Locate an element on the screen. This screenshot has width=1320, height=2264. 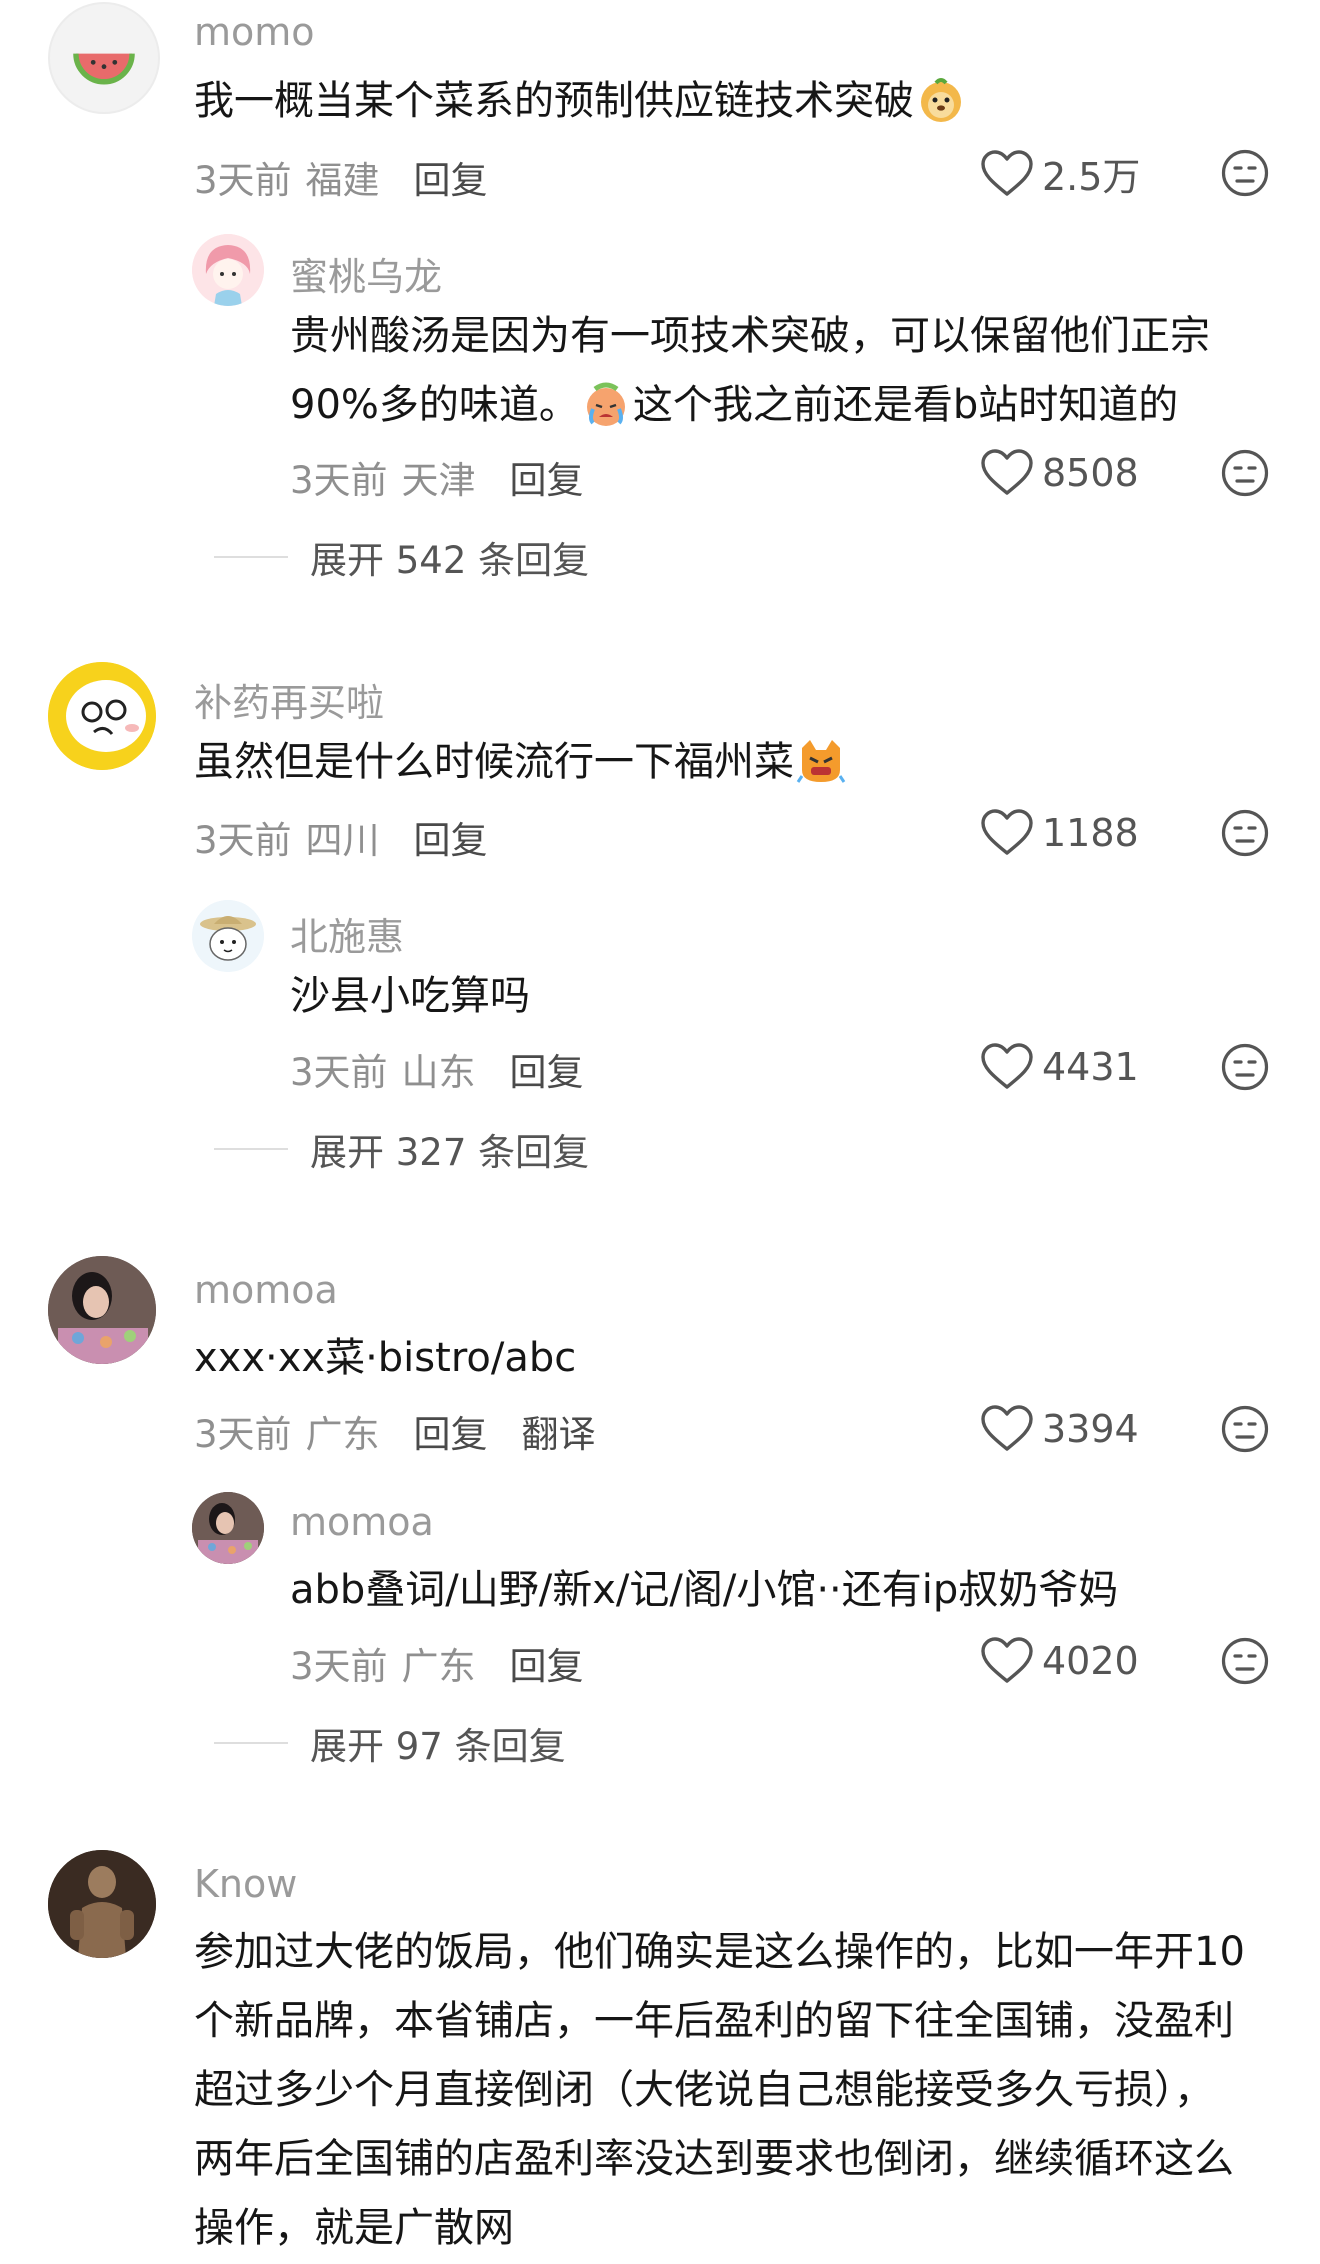
reply-meta: 3天前 山东 回复 is located at coordinates (437, 1069).